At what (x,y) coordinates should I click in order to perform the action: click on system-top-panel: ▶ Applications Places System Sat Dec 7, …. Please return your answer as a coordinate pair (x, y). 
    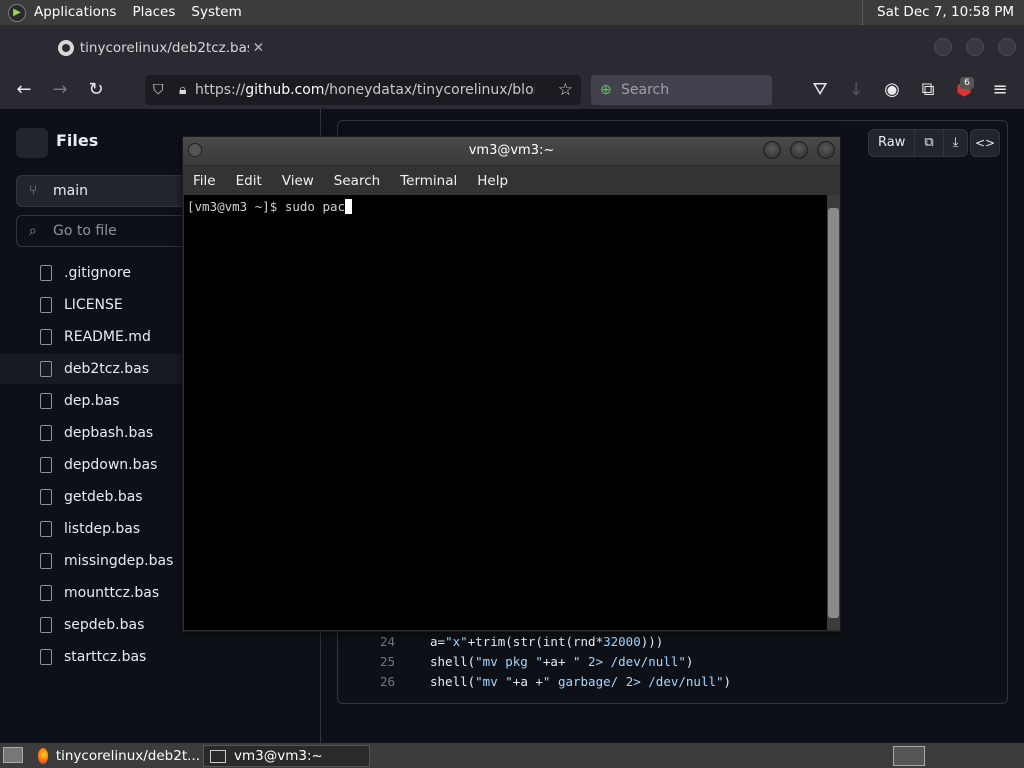
    Looking at the image, I should click on (512, 12).